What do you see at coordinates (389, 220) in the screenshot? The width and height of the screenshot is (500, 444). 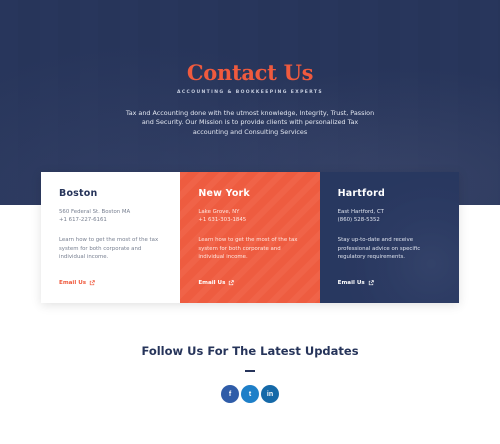 I see `office-phone: (860) 528-5352` at bounding box center [389, 220].